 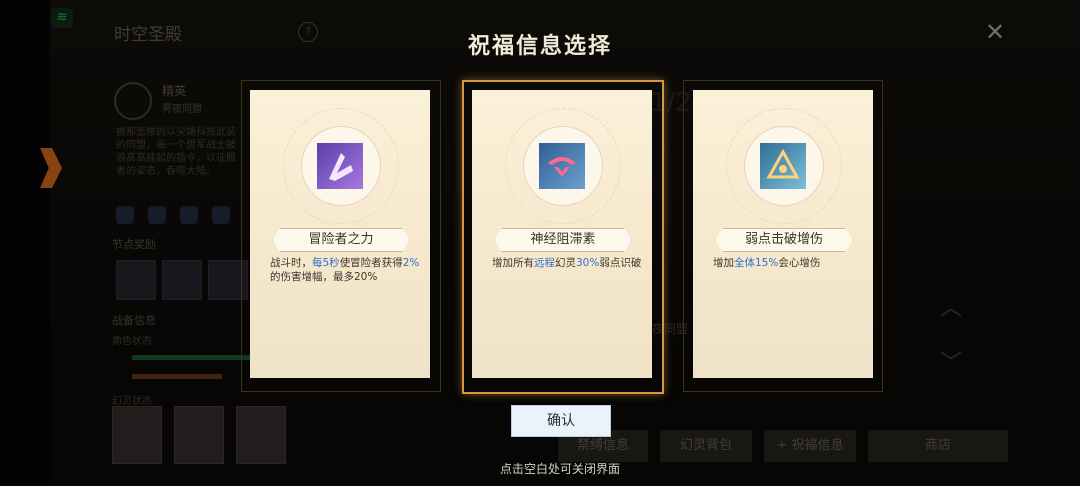 I want to click on adventurer-power-icon, so click(x=340, y=166).